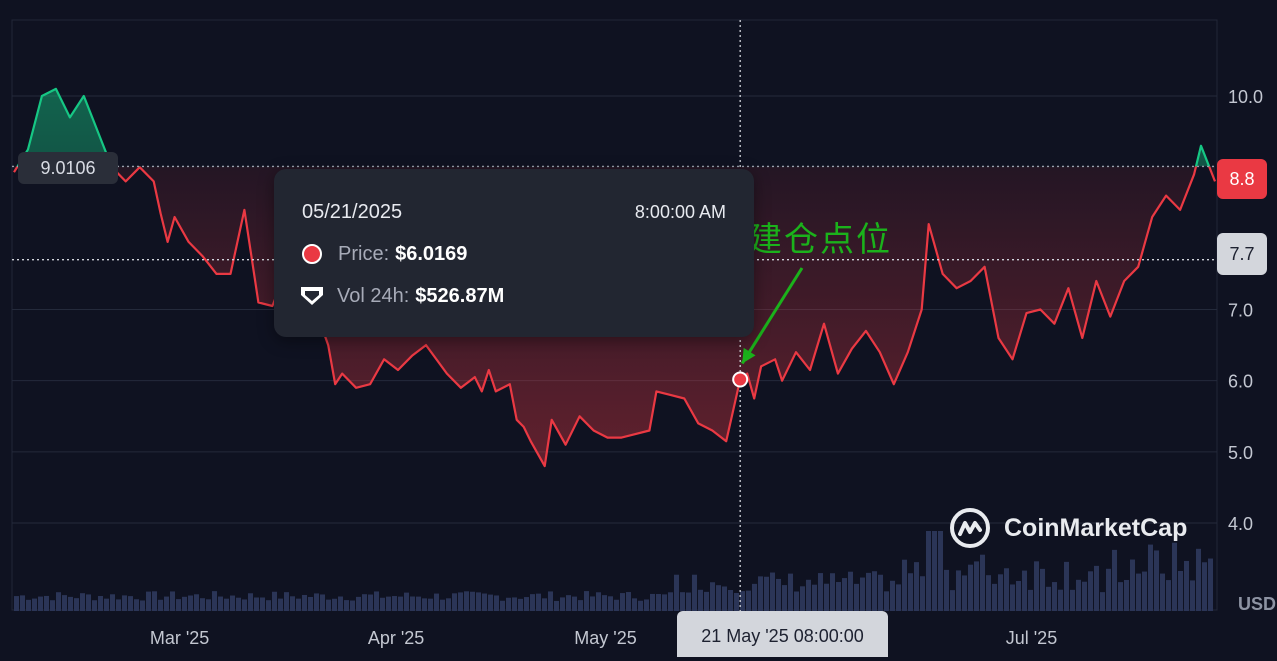  Describe the element at coordinates (460, 295) in the screenshot. I see `tooltip-volume-value: $526.87M` at that location.